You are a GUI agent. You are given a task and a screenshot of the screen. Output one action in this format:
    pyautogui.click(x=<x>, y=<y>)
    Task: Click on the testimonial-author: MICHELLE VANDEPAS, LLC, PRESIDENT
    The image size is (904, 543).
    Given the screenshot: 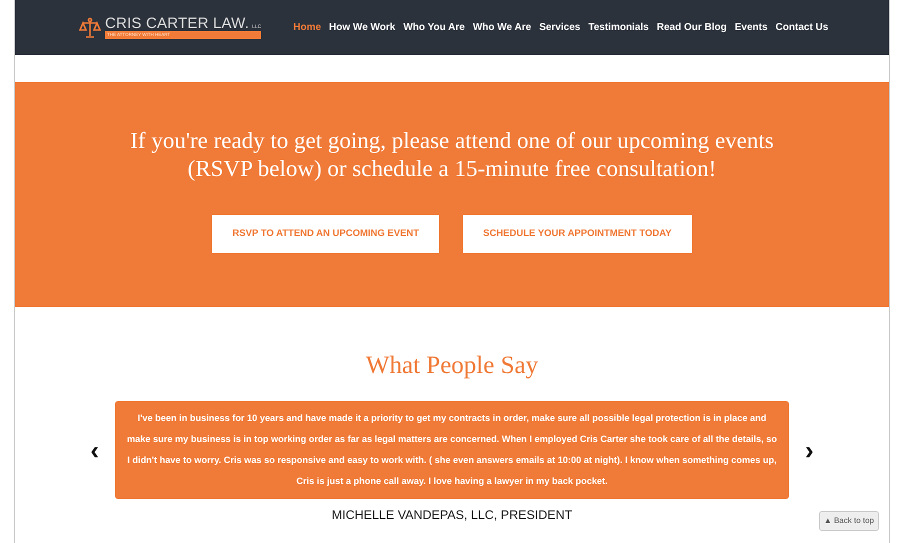 What is the action you would take?
    pyautogui.click(x=452, y=515)
    